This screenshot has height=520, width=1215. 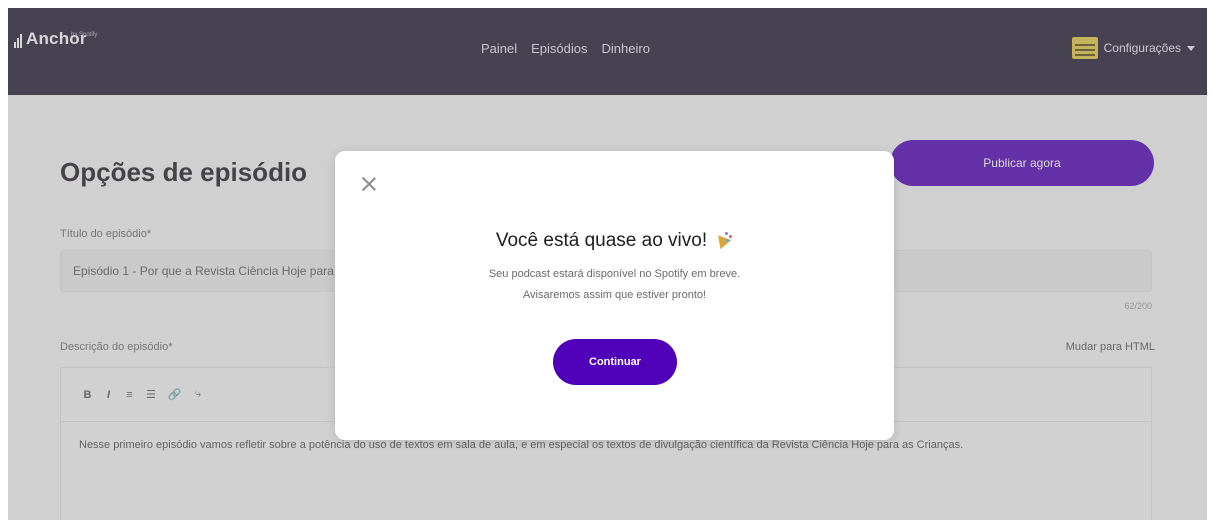 What do you see at coordinates (369, 184) in the screenshot?
I see `close-icon` at bounding box center [369, 184].